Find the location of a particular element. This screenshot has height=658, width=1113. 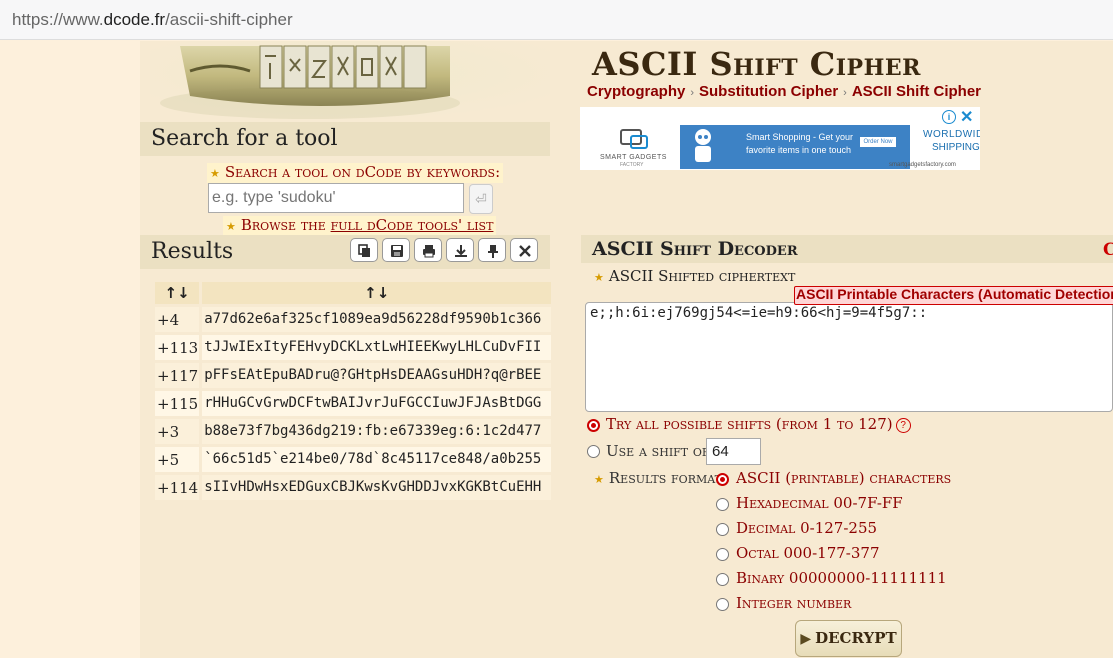

result-text-cell: sIIvHDwHsxEDGuxCBJKwsKvGHDDJvxKGKBtCuEHH is located at coordinates (377, 487).